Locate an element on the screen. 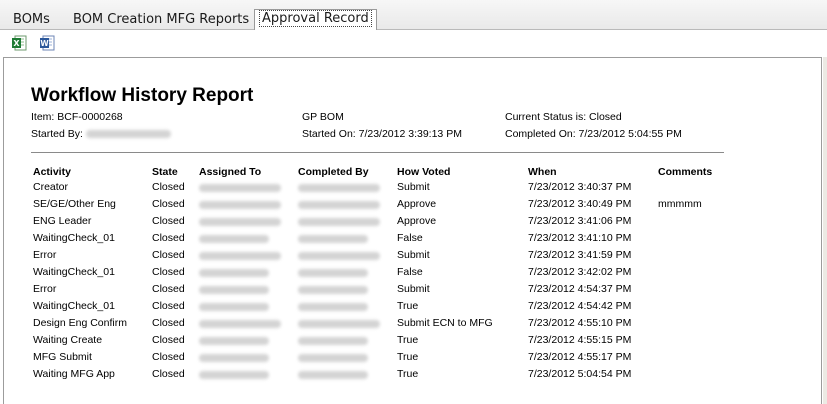 Image resolution: width=827 pixels, height=404 pixels. activity-cell: Creator is located at coordinates (51, 187).